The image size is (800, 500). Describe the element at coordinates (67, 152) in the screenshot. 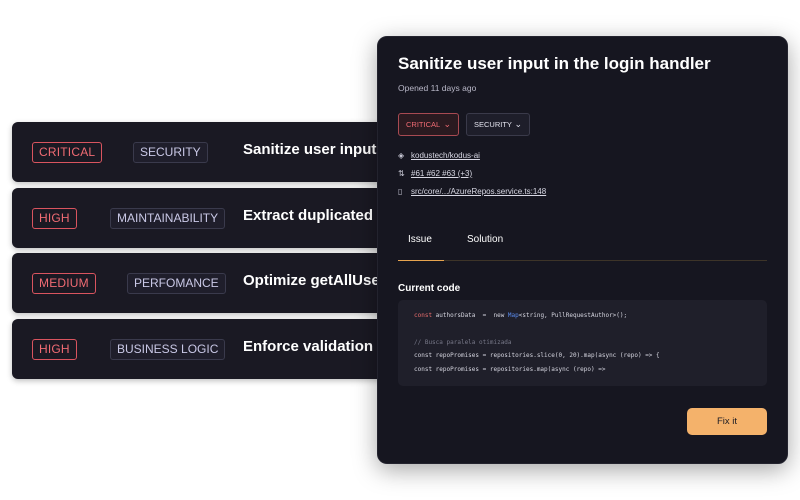

I see `severity-badge: CRITICAL` at that location.